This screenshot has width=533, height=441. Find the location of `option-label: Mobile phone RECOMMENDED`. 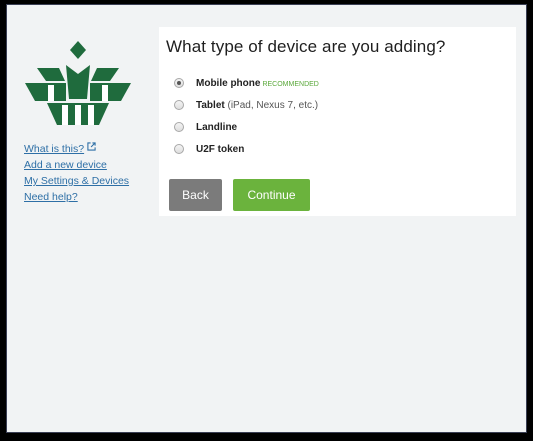

option-label: Mobile phone RECOMMENDED is located at coordinates (257, 83).